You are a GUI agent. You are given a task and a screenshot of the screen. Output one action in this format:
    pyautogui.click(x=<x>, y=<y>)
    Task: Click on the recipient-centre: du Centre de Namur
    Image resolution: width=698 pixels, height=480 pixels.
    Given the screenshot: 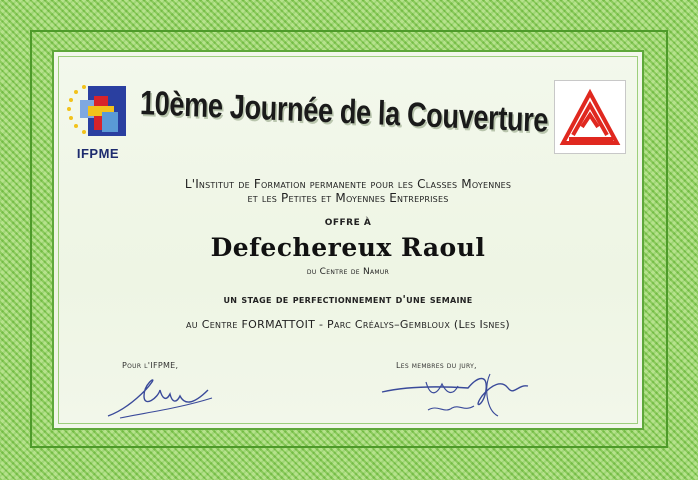 What is the action you would take?
    pyautogui.click(x=348, y=272)
    